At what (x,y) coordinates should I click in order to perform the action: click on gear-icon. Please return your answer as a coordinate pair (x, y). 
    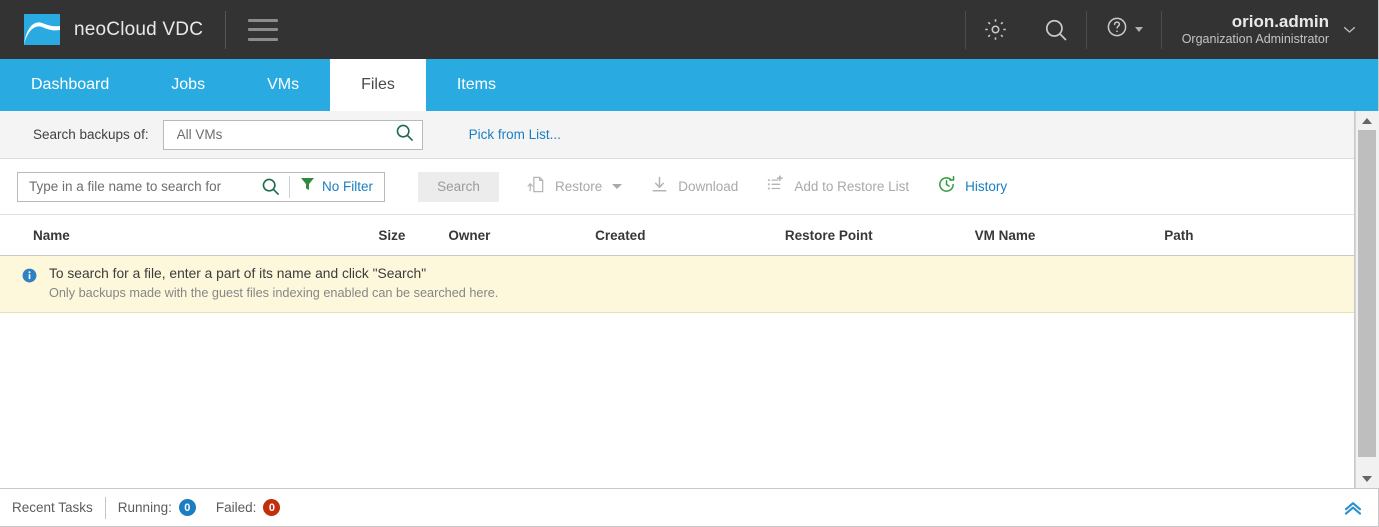
    Looking at the image, I should click on (996, 29).